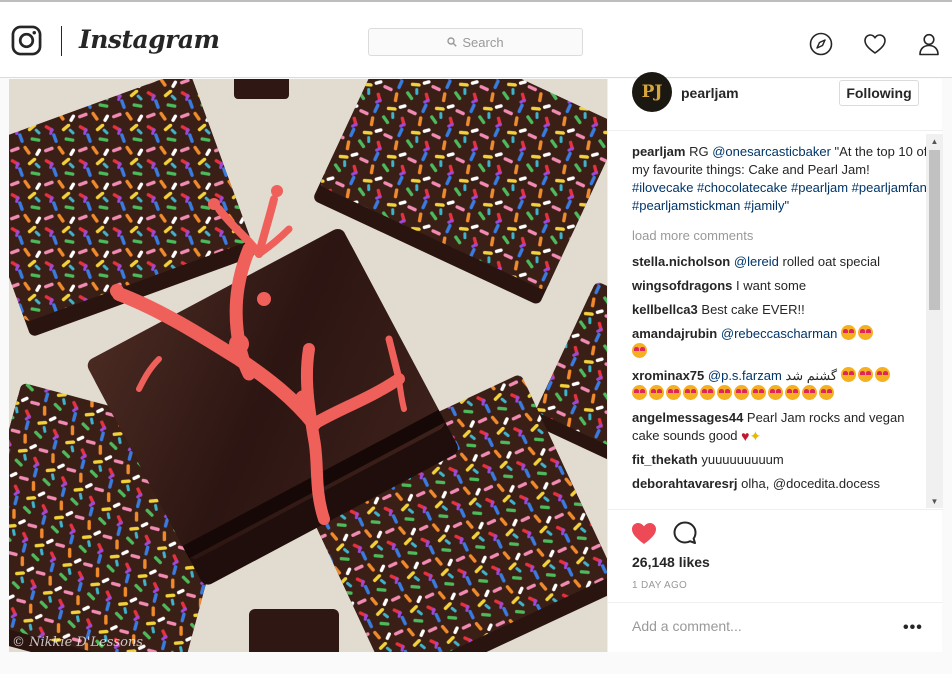 This screenshot has width=952, height=674. What do you see at coordinates (929, 44) in the screenshot?
I see `user-icon` at bounding box center [929, 44].